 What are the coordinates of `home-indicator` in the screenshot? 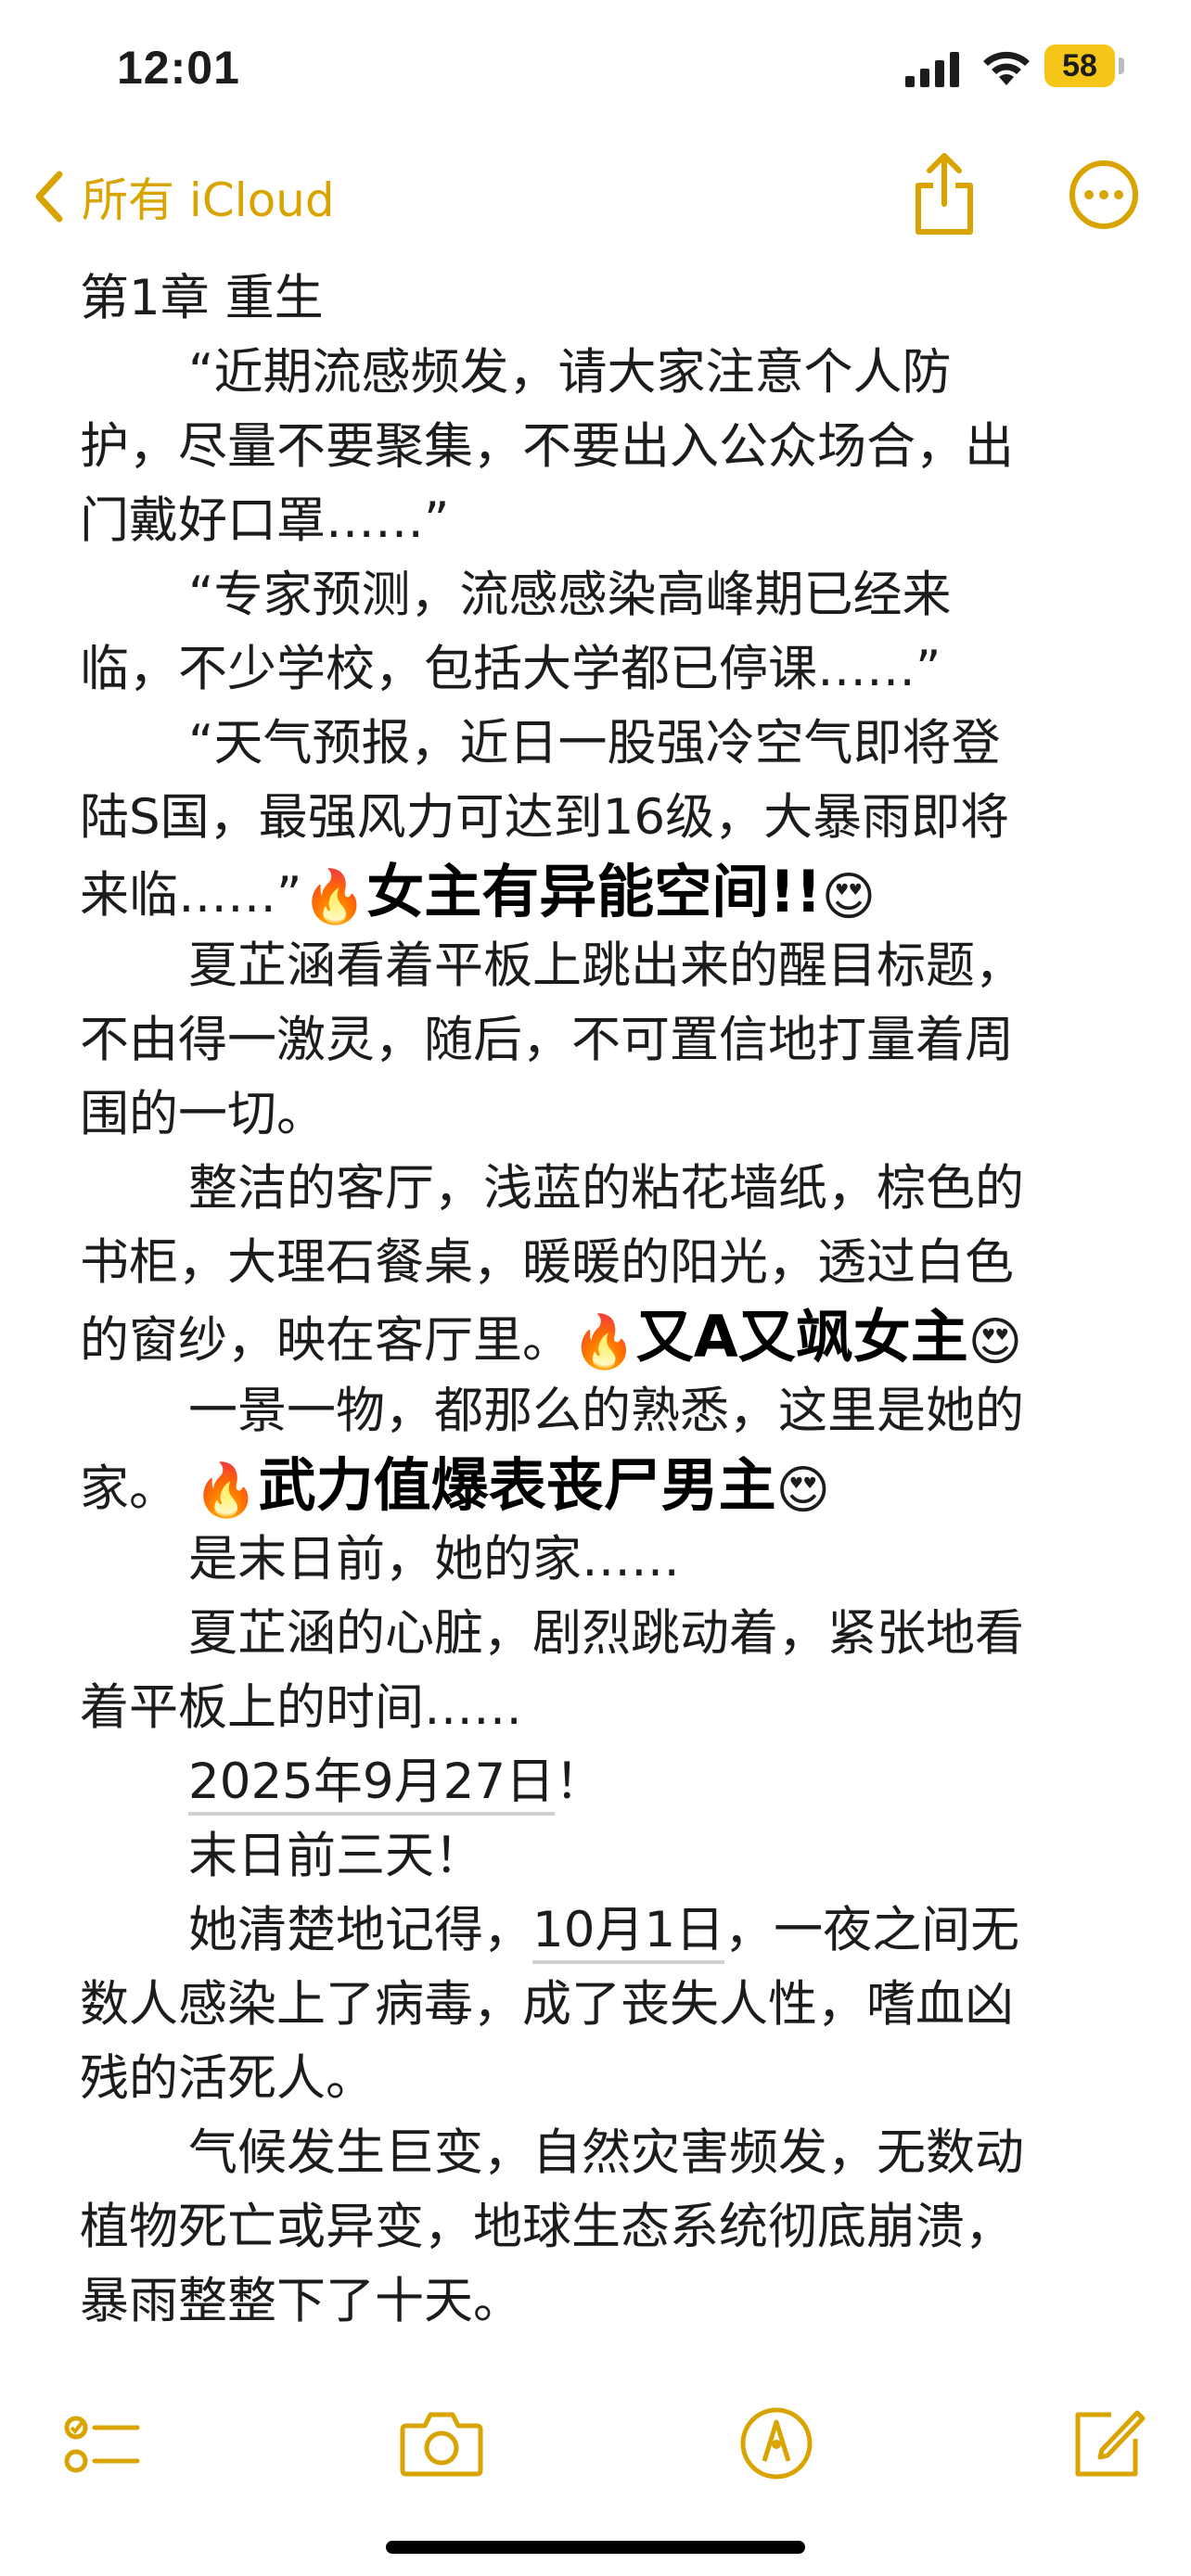 It's located at (595, 2547).